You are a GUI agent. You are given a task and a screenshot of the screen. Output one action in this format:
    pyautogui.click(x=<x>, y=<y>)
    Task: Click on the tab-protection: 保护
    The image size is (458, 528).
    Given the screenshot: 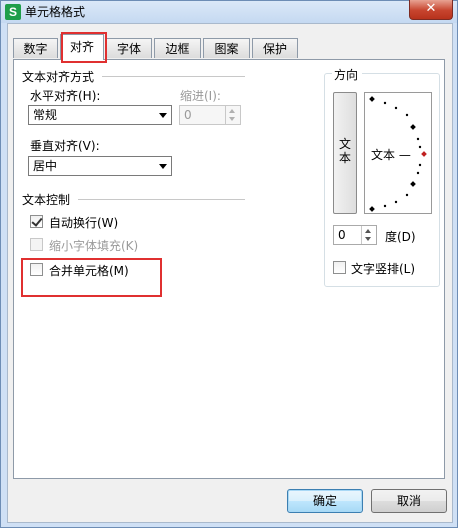 What is the action you would take?
    pyautogui.click(x=275, y=48)
    